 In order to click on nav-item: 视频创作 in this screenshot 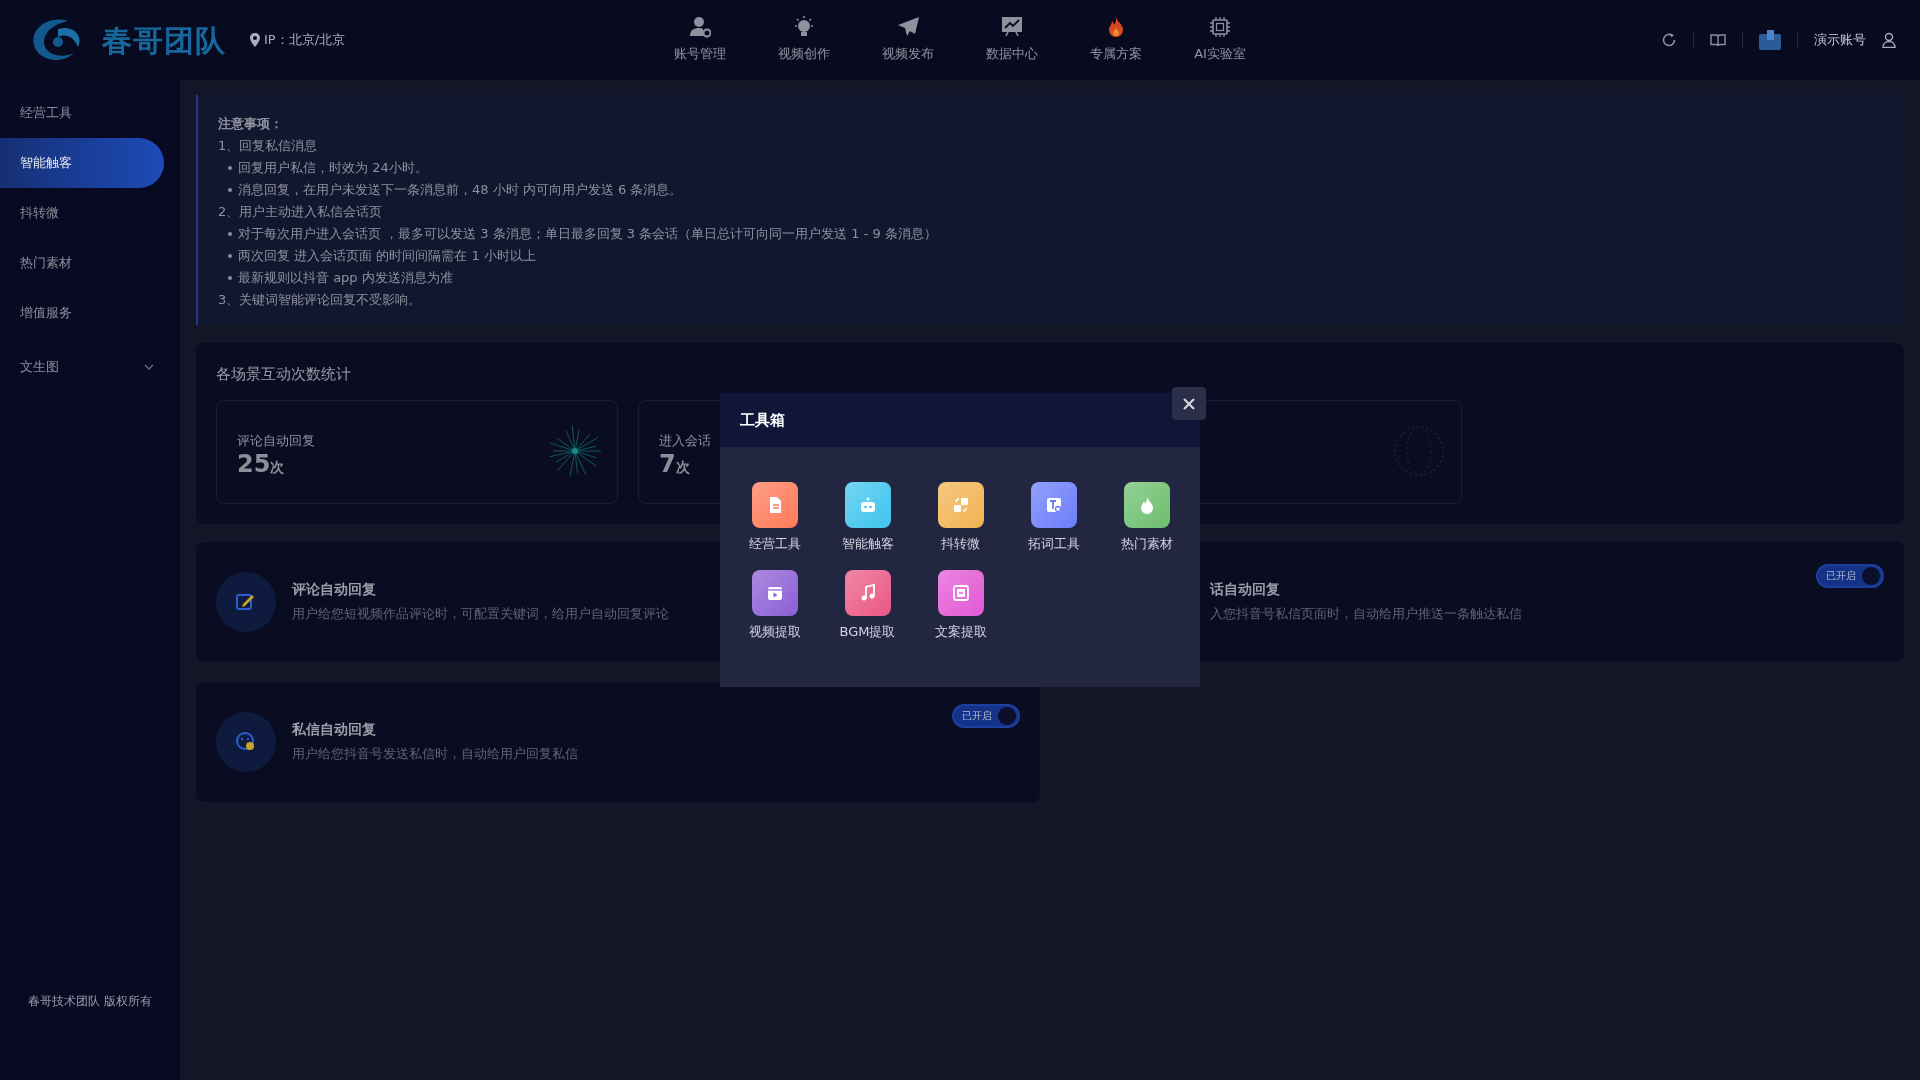, I will do `click(804, 40)`.